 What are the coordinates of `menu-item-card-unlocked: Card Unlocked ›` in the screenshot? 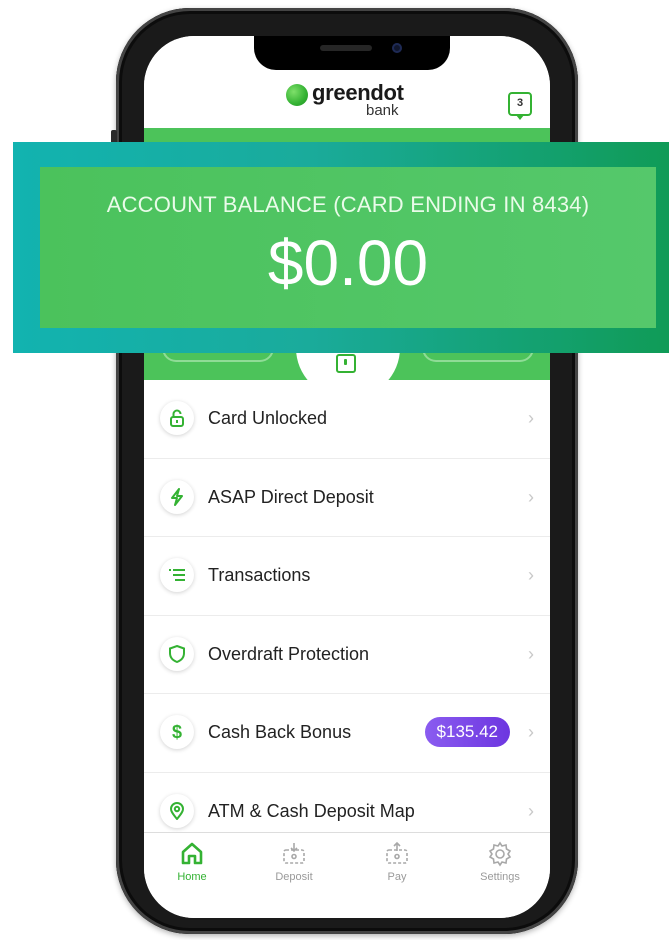 It's located at (347, 419).